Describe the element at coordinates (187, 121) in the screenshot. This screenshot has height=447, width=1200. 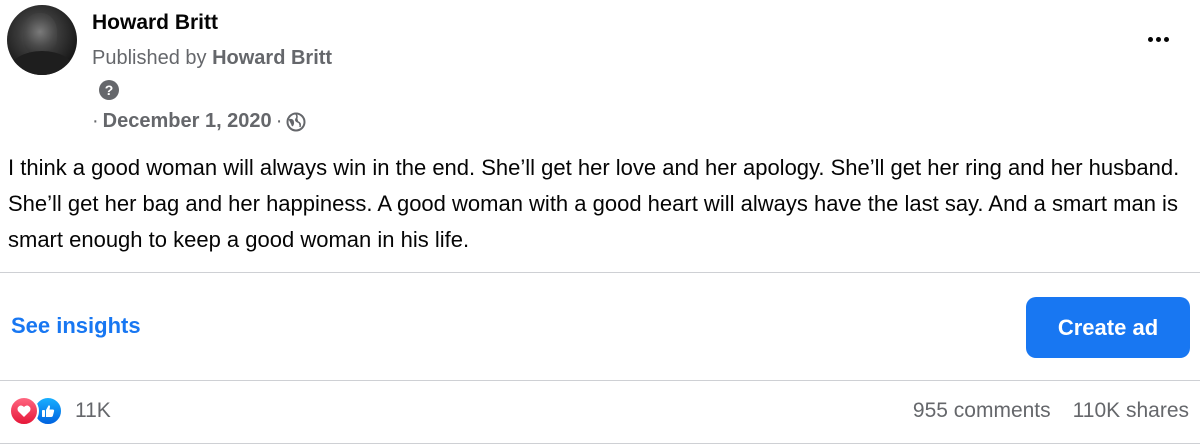
I see `post-date: December 1, 2020` at that location.